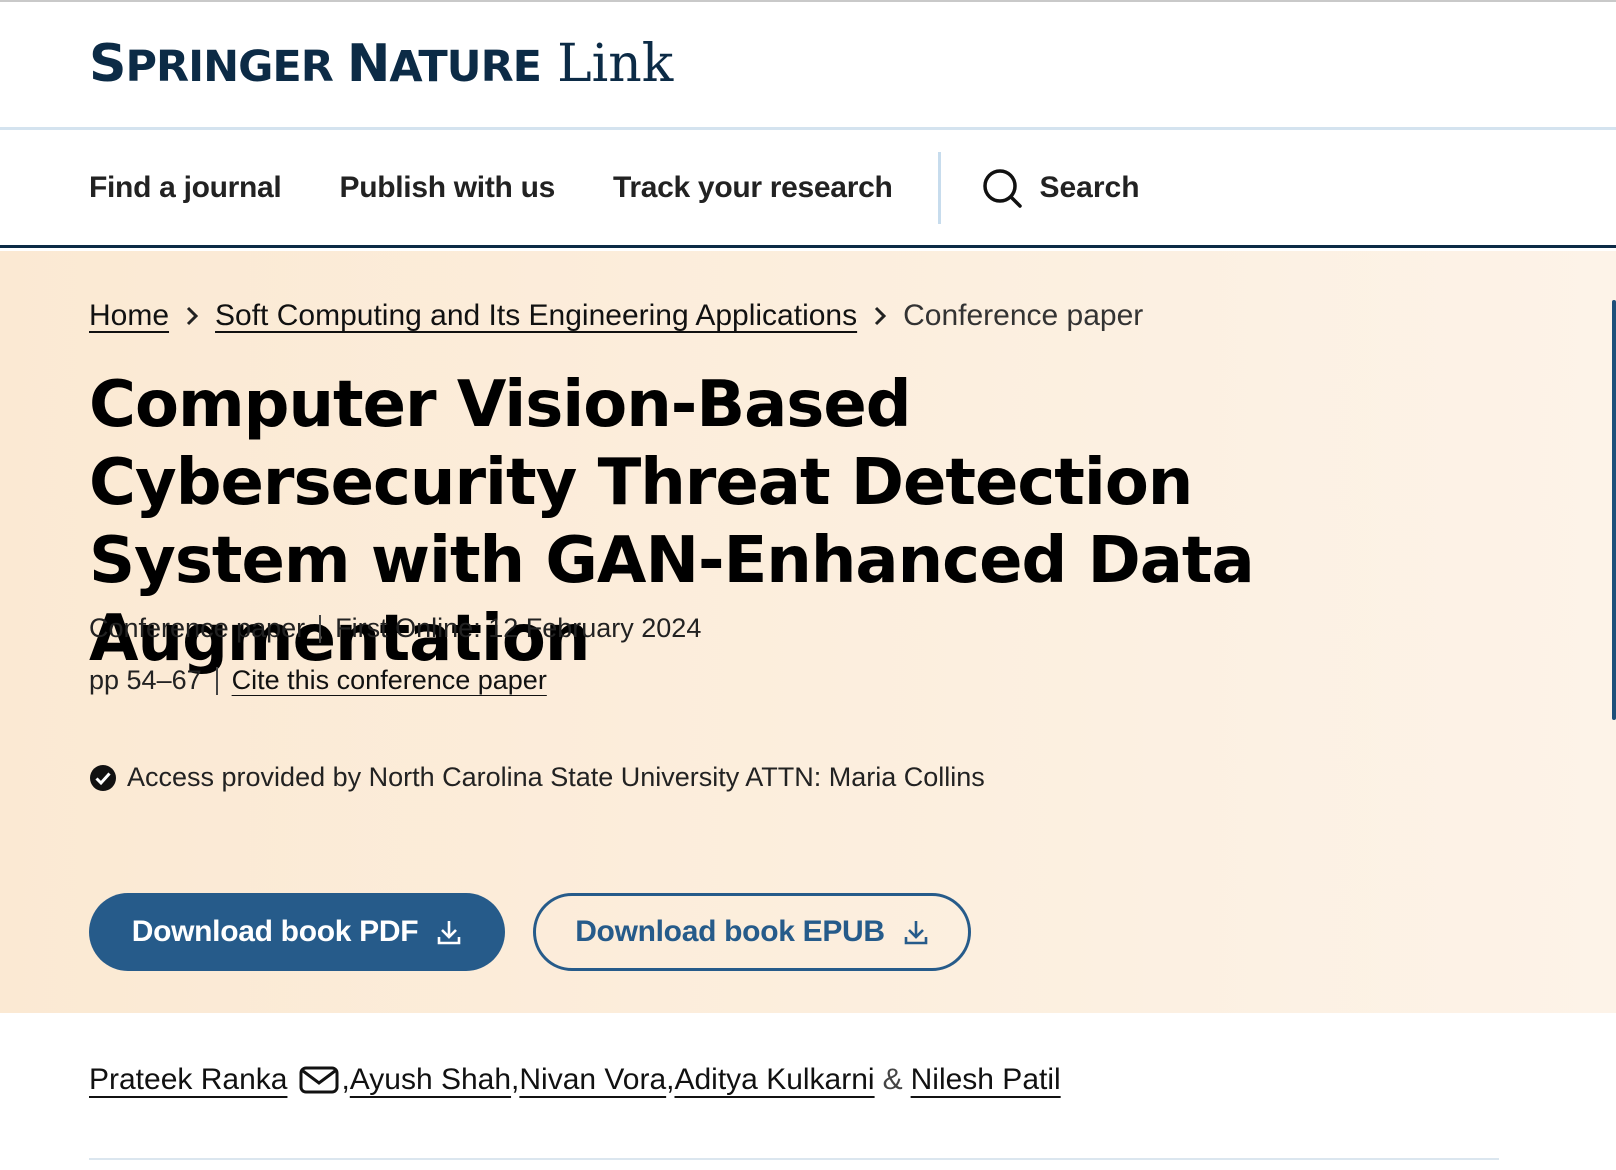 The width and height of the screenshot is (1616, 1170). Describe the element at coordinates (1089, 187) in the screenshot. I see `search-label: Search` at that location.